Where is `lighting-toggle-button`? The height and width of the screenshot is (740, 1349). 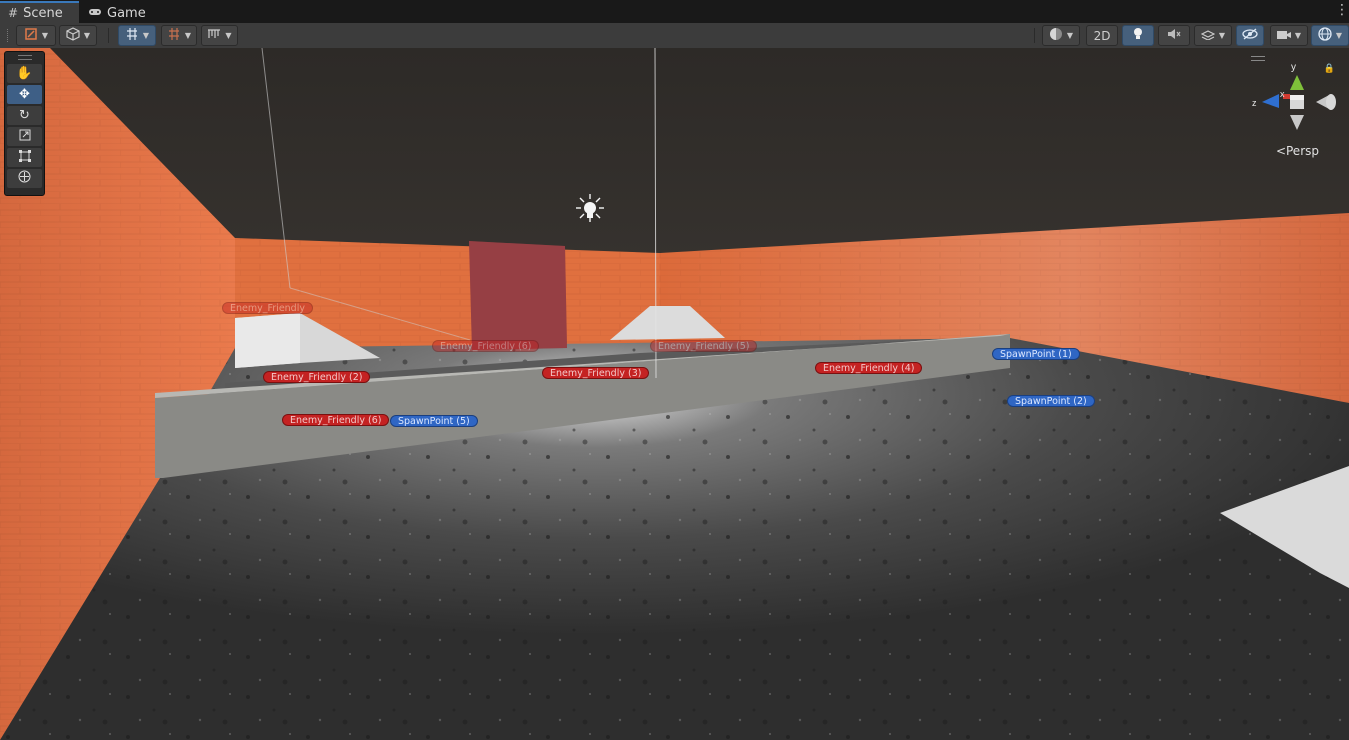 lighting-toggle-button is located at coordinates (1138, 35).